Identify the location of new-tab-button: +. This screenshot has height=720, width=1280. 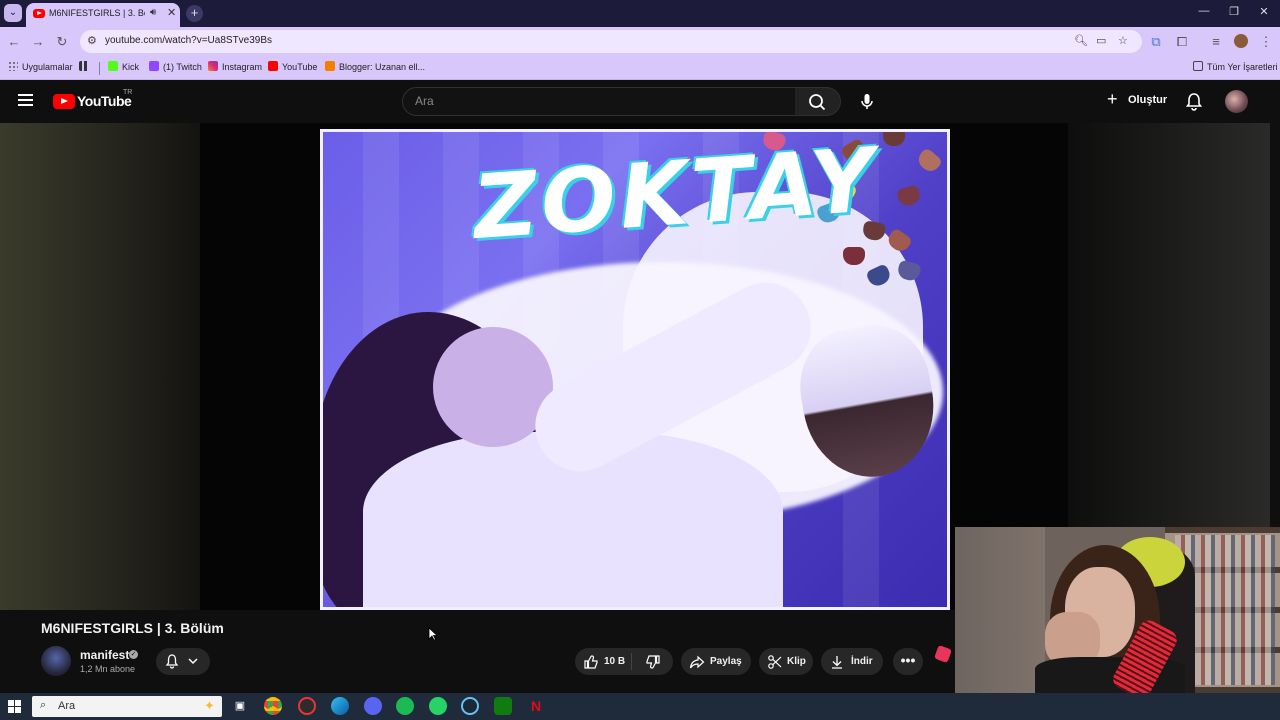
(194, 13).